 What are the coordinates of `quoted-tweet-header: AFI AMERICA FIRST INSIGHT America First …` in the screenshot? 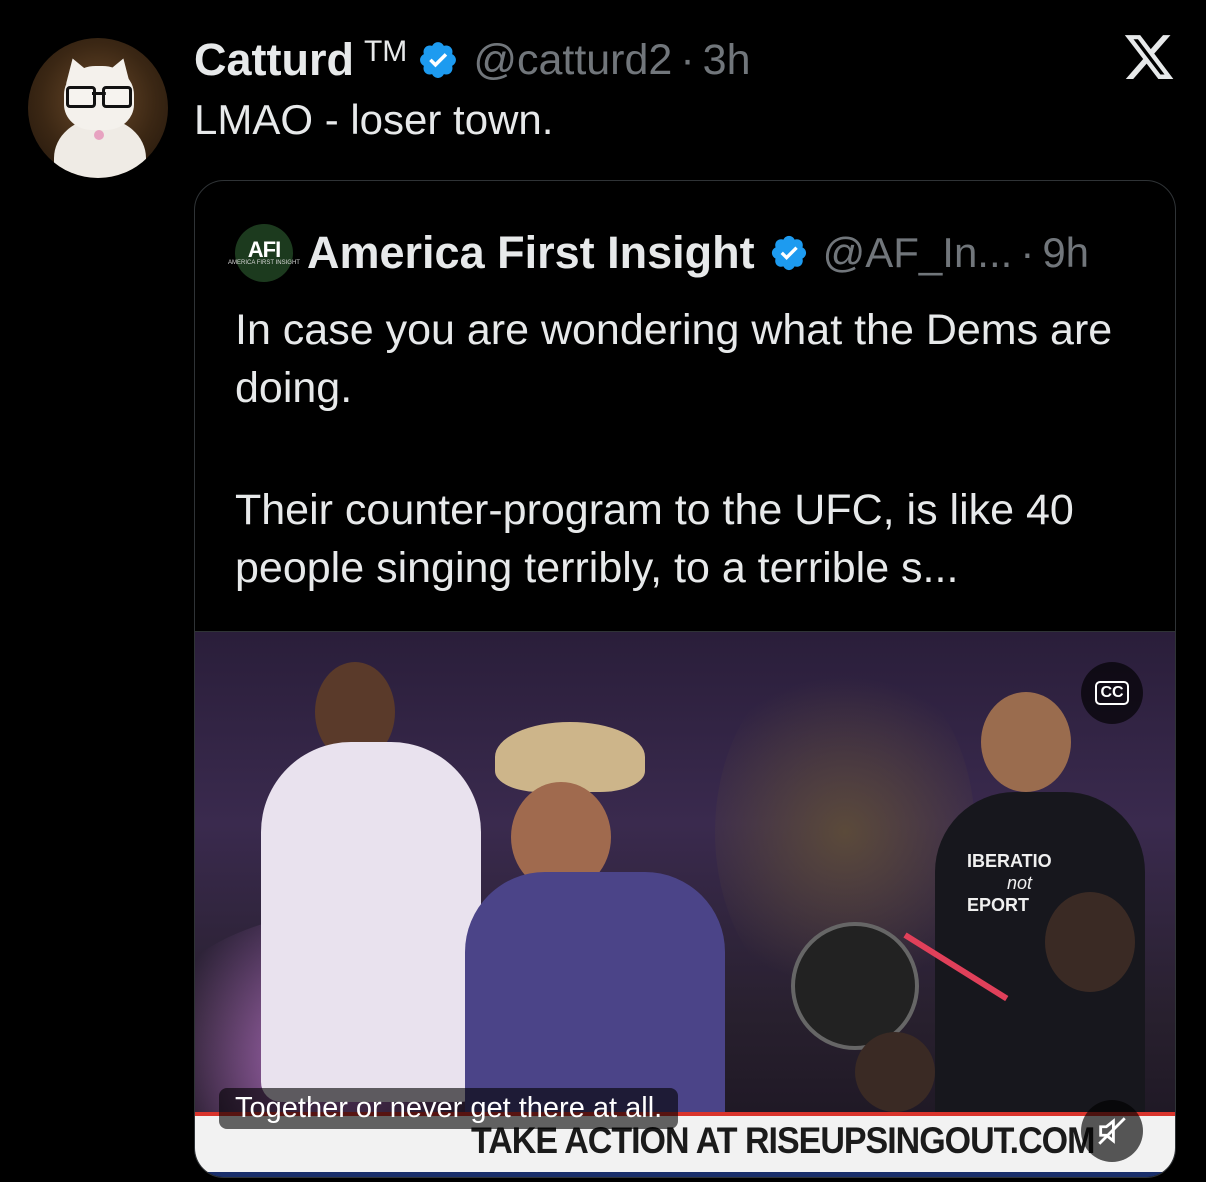 It's located at (658, 253).